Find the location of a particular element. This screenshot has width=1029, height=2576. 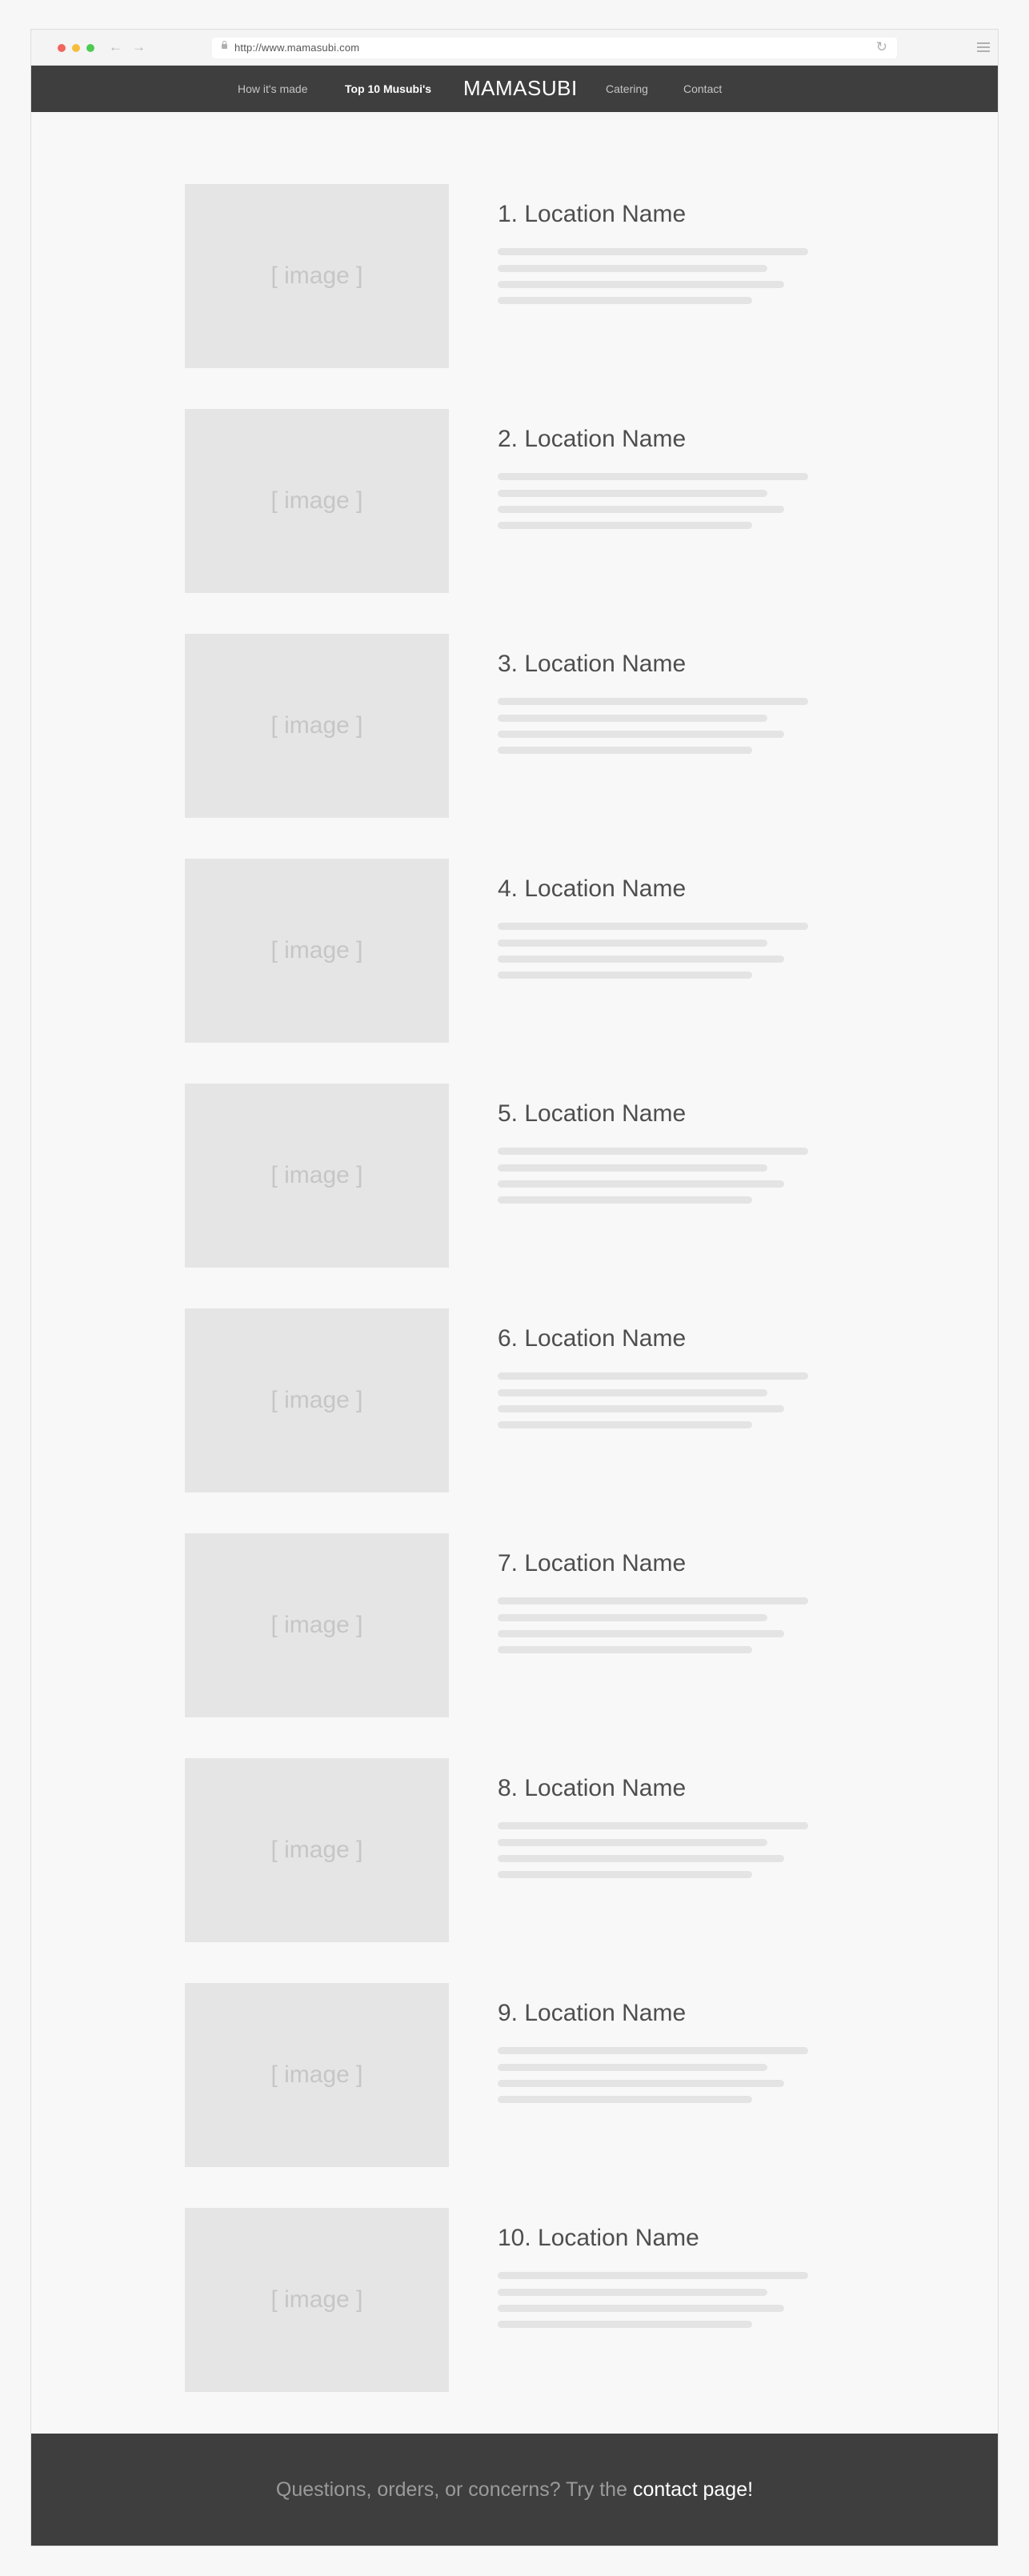

location-item: [ image ] 4. Location Name is located at coordinates (514, 951).